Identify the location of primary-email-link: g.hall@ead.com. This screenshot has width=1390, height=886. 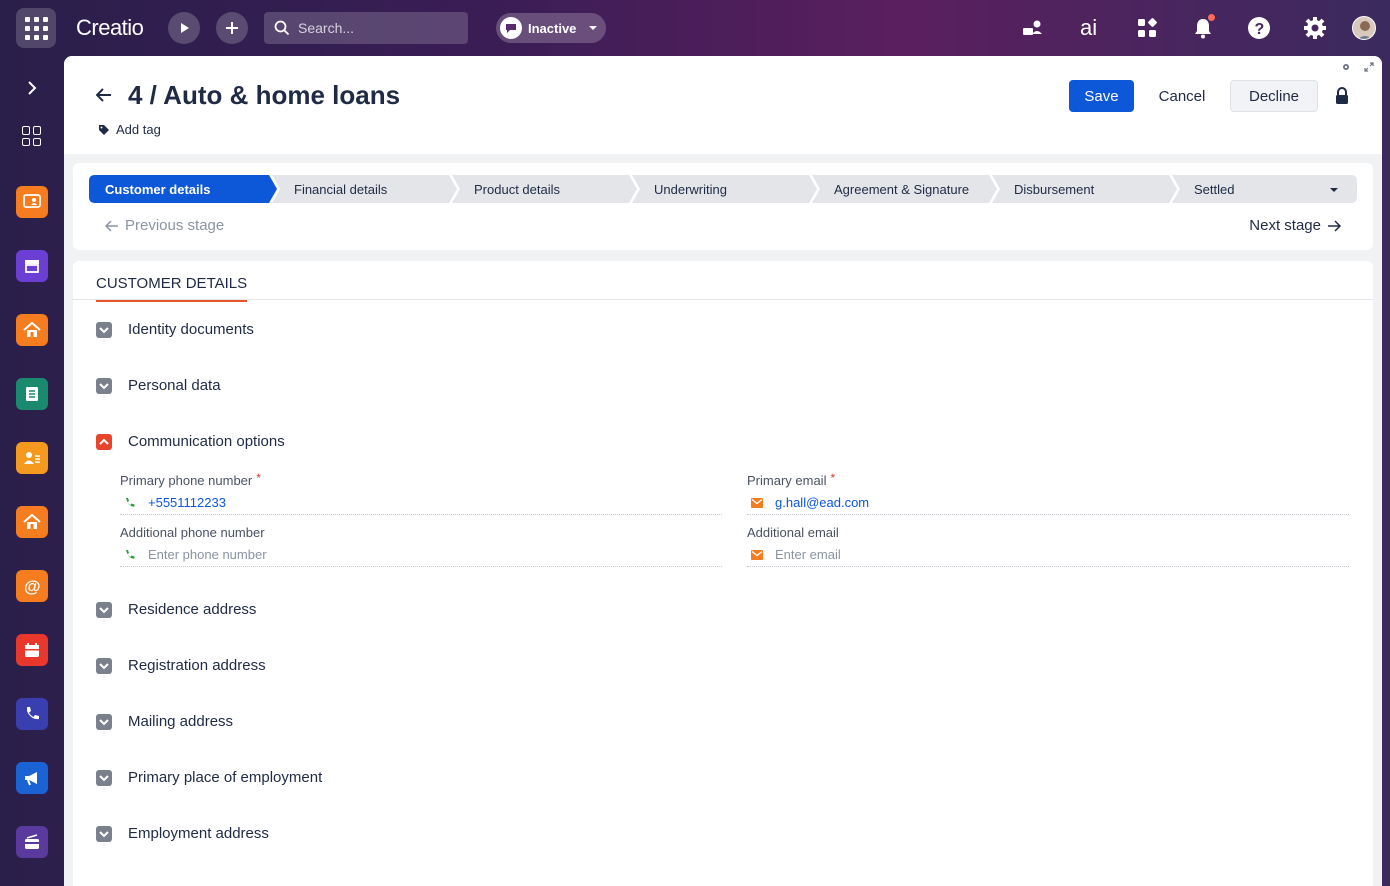
(822, 502).